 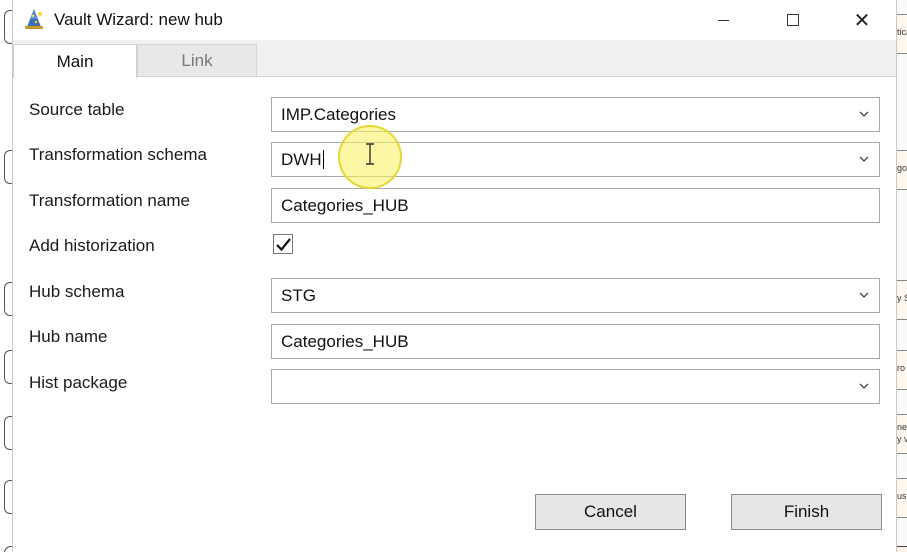 I want to click on add-historization-label: Add historization, so click(x=92, y=245).